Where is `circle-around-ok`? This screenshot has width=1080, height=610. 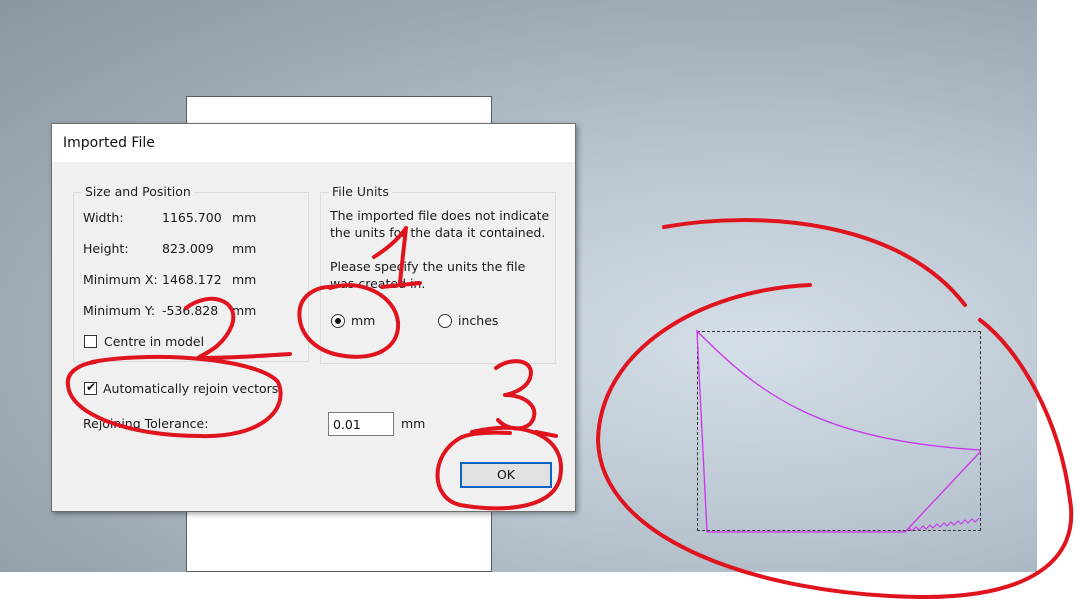 circle-around-ok is located at coordinates (499, 468).